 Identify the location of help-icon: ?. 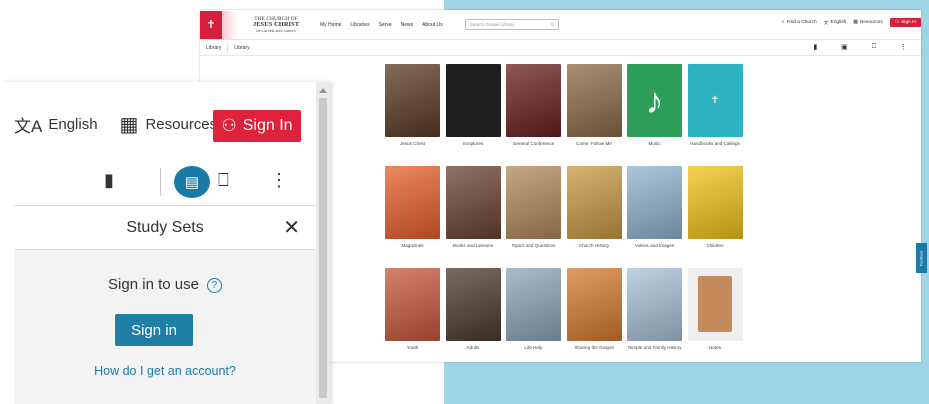
(214, 285).